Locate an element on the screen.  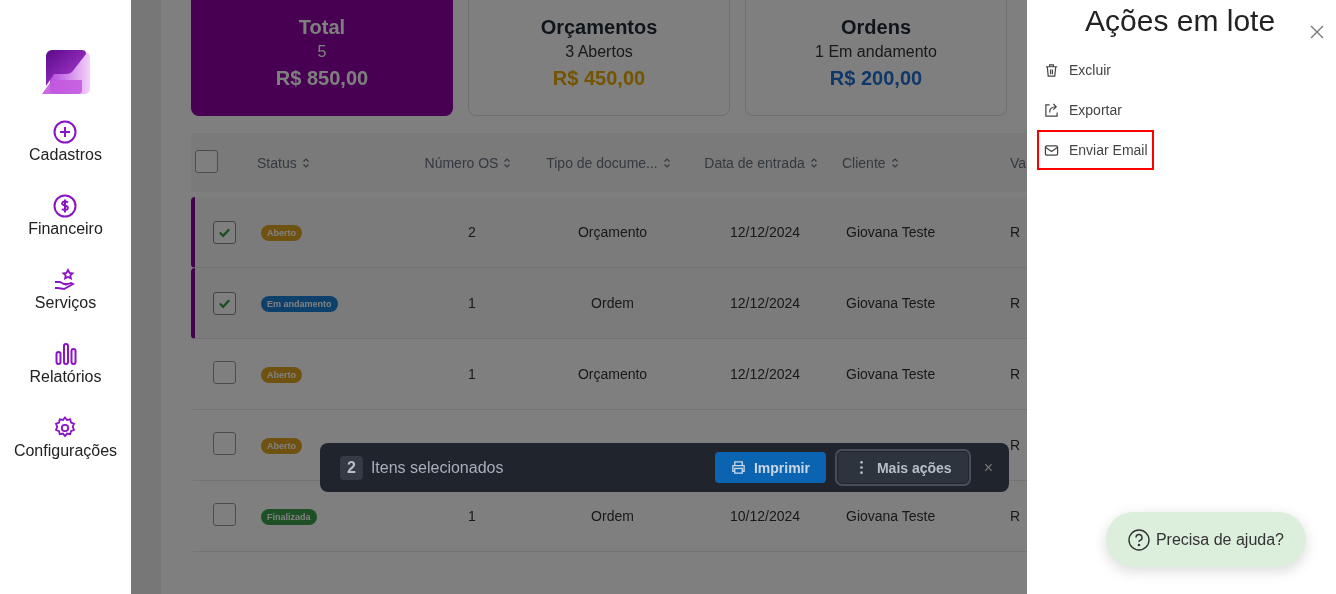
card-count: 5 is located at coordinates (322, 52).